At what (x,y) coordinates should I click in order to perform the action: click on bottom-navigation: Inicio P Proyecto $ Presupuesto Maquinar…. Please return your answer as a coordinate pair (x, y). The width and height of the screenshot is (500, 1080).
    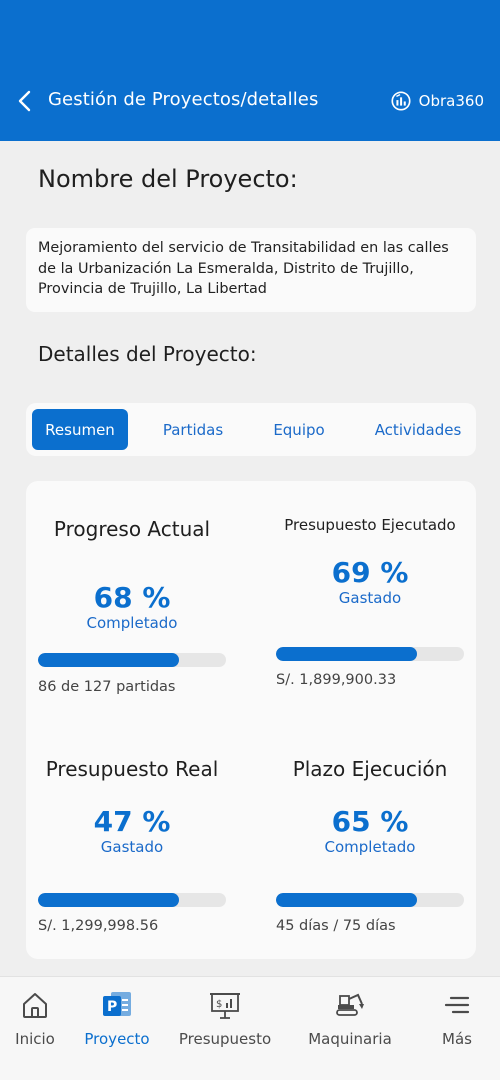
    Looking at the image, I should click on (250, 1028).